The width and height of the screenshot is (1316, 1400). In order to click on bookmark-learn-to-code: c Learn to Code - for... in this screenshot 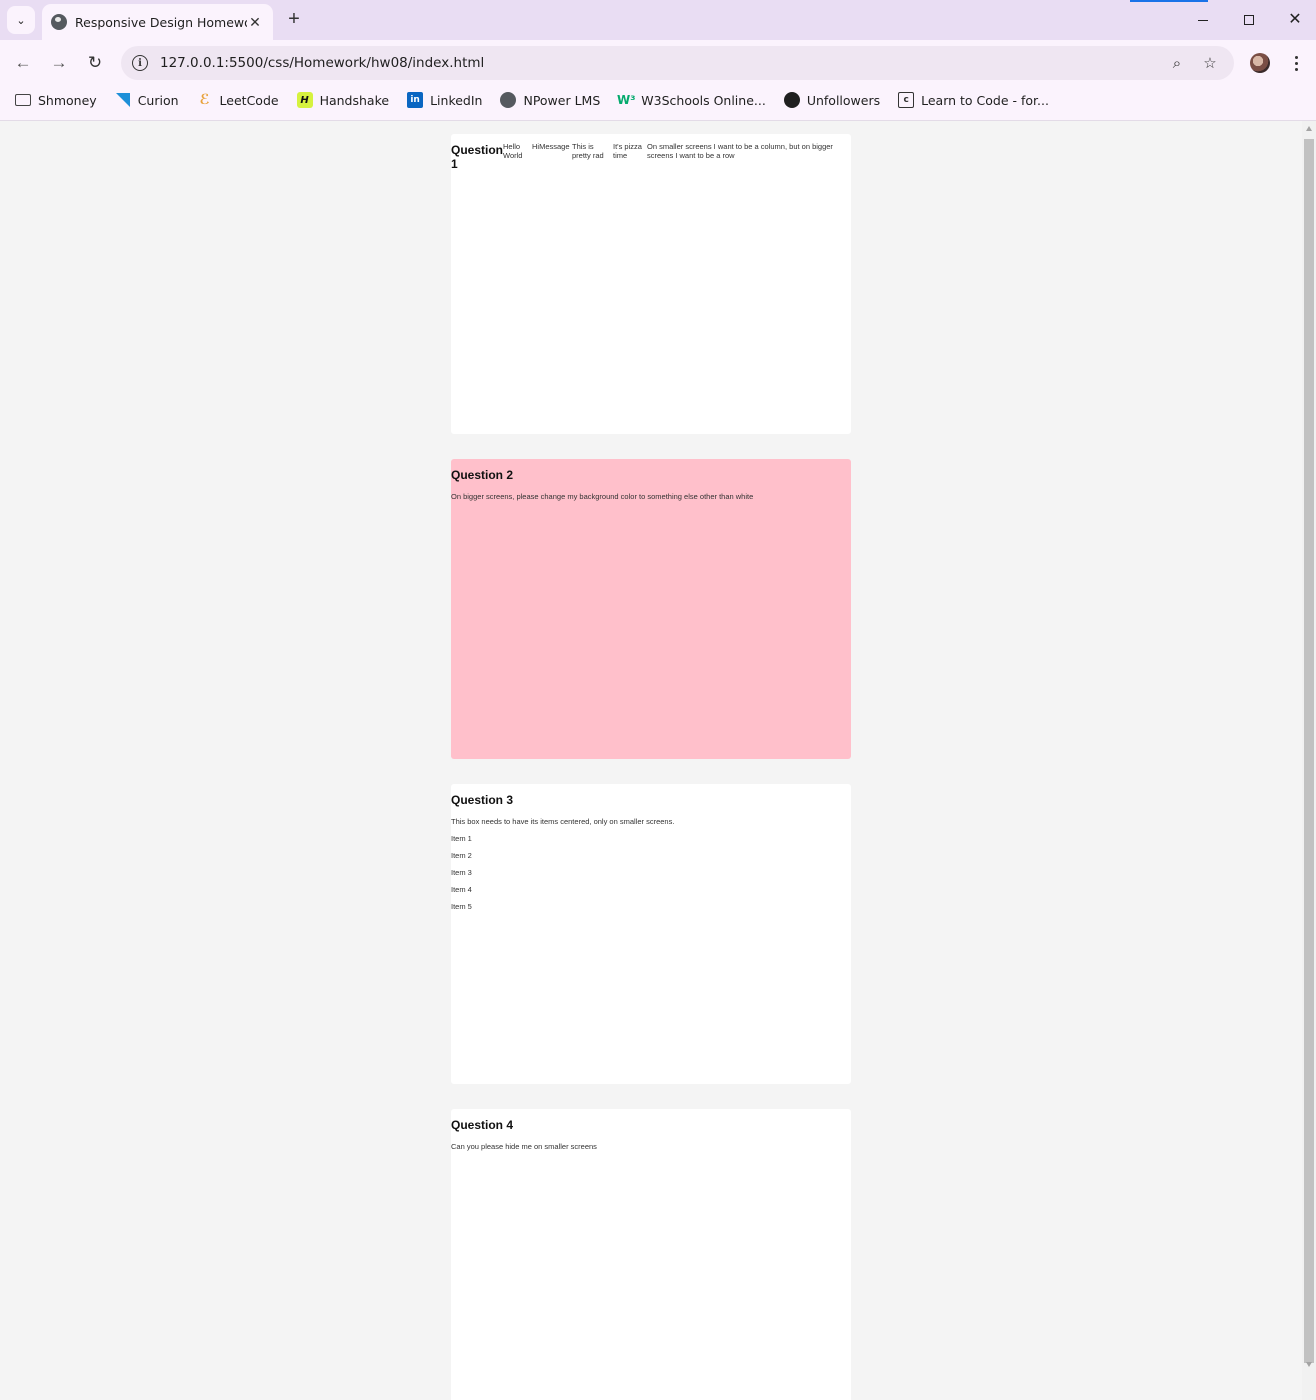, I will do `click(973, 100)`.